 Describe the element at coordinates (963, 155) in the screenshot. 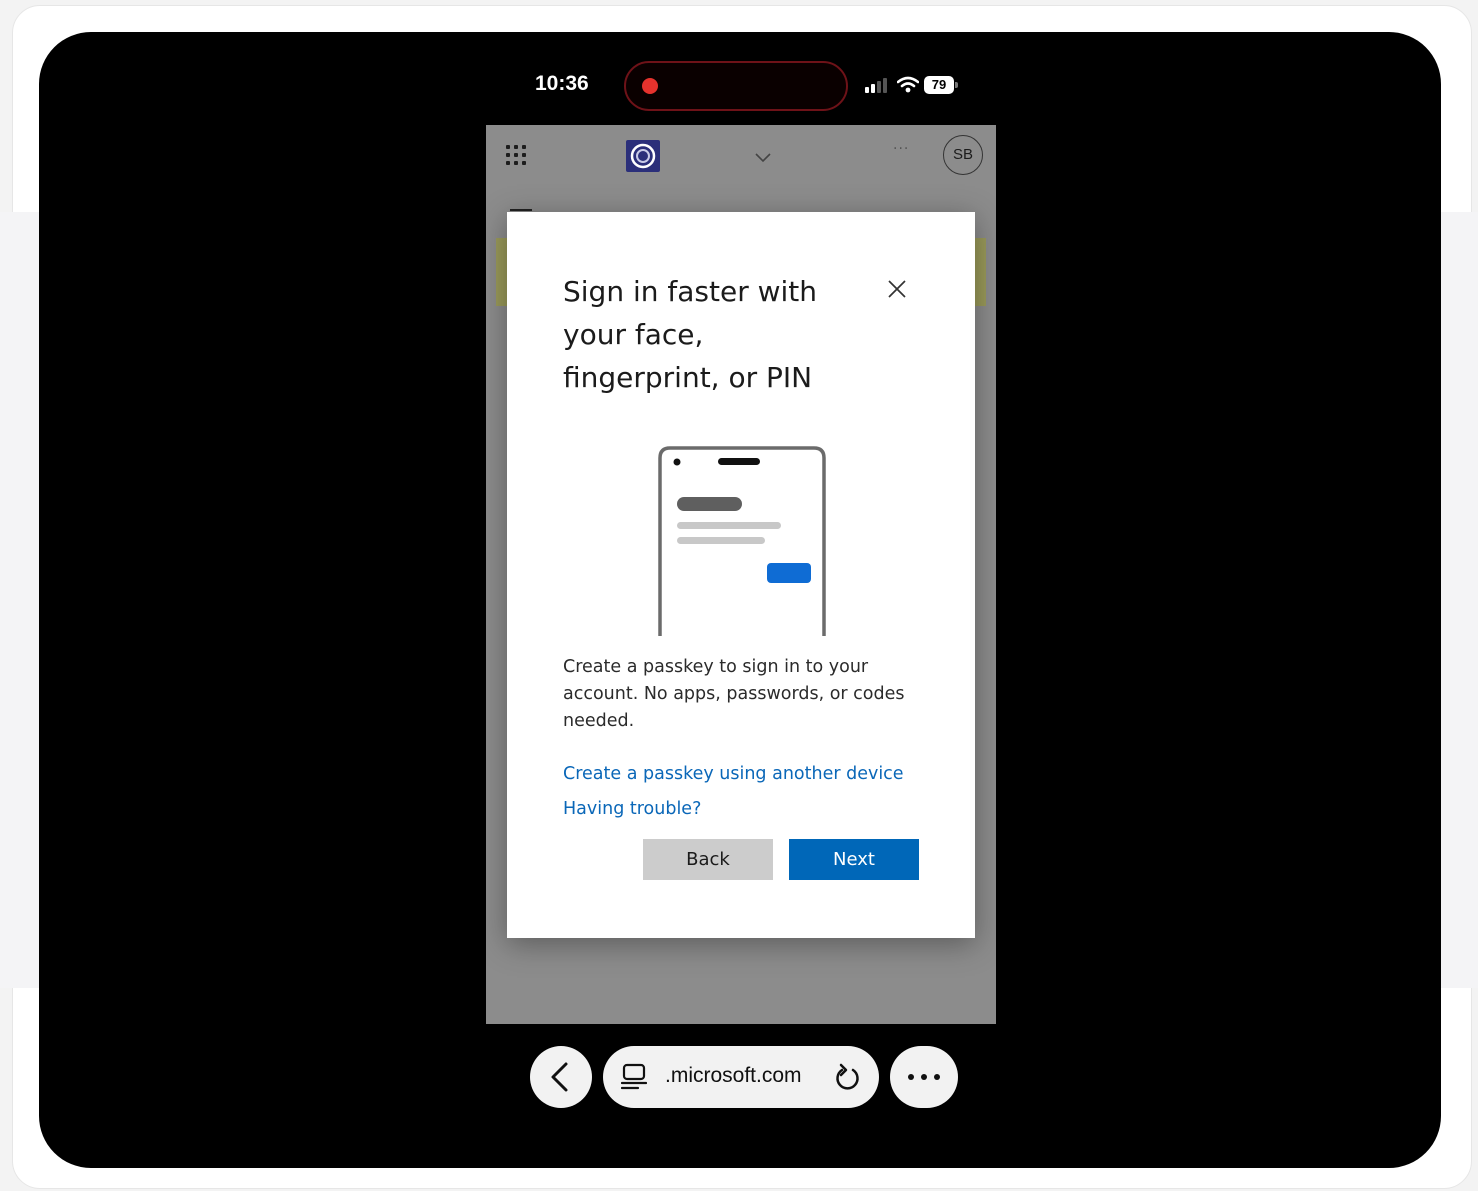

I see `avatar: SB` at that location.